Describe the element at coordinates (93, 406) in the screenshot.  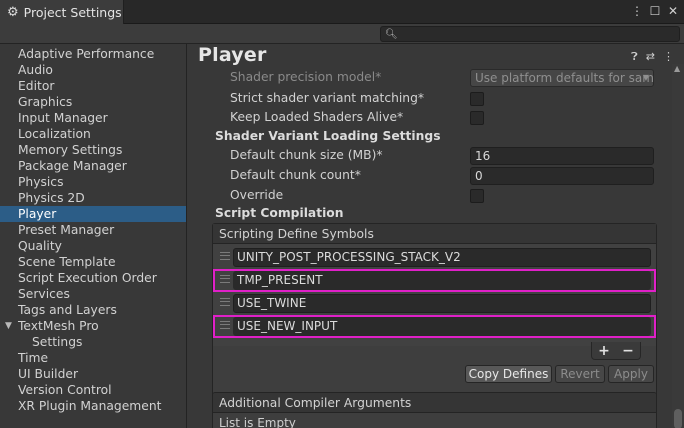
I see `sidebar-item-xr-plugin-management: XR Plugin Management` at that location.